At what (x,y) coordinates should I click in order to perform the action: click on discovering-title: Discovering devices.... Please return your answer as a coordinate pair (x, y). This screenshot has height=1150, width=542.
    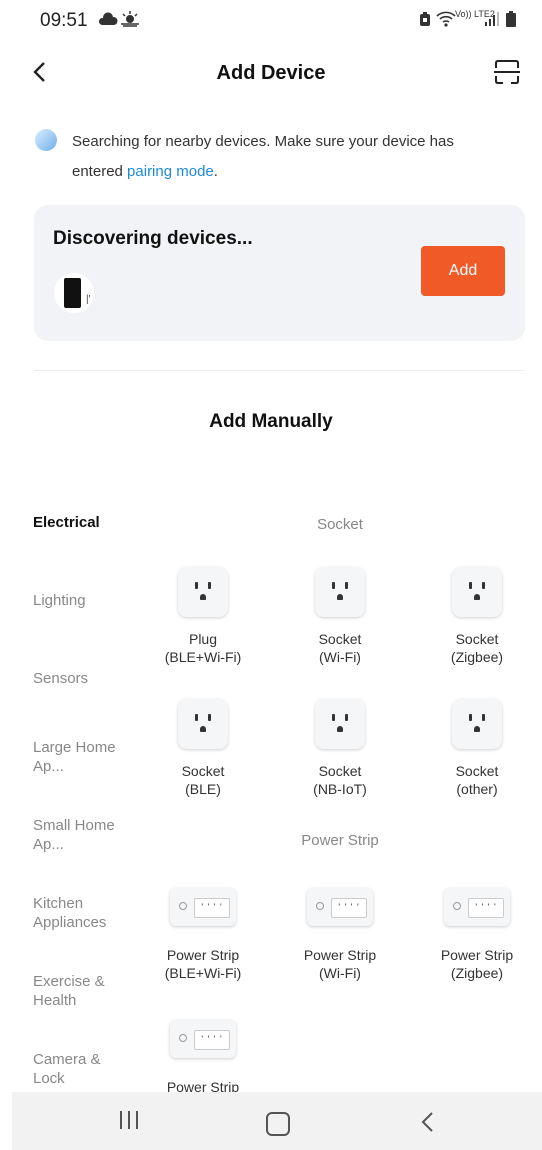
    Looking at the image, I should click on (153, 238).